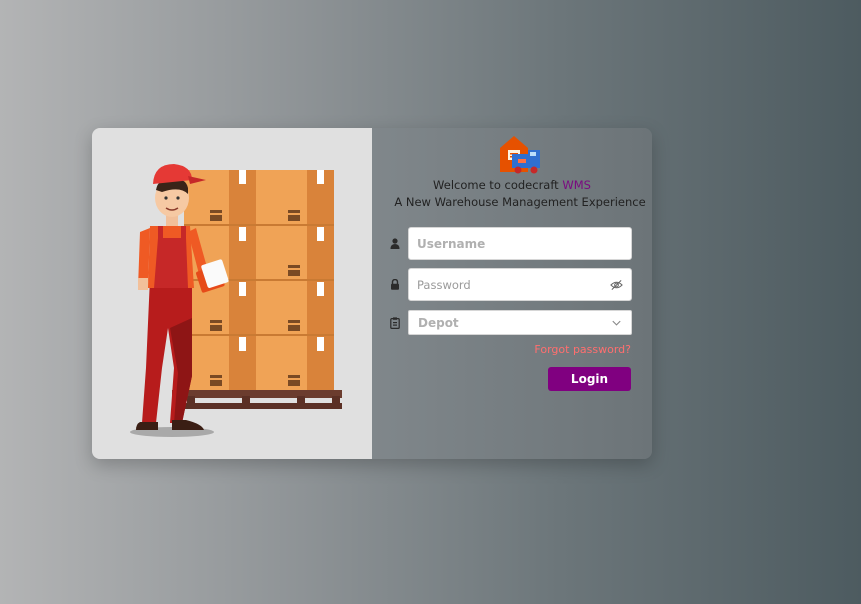 The width and height of the screenshot is (861, 604). I want to click on depot-select: Depot, so click(520, 322).